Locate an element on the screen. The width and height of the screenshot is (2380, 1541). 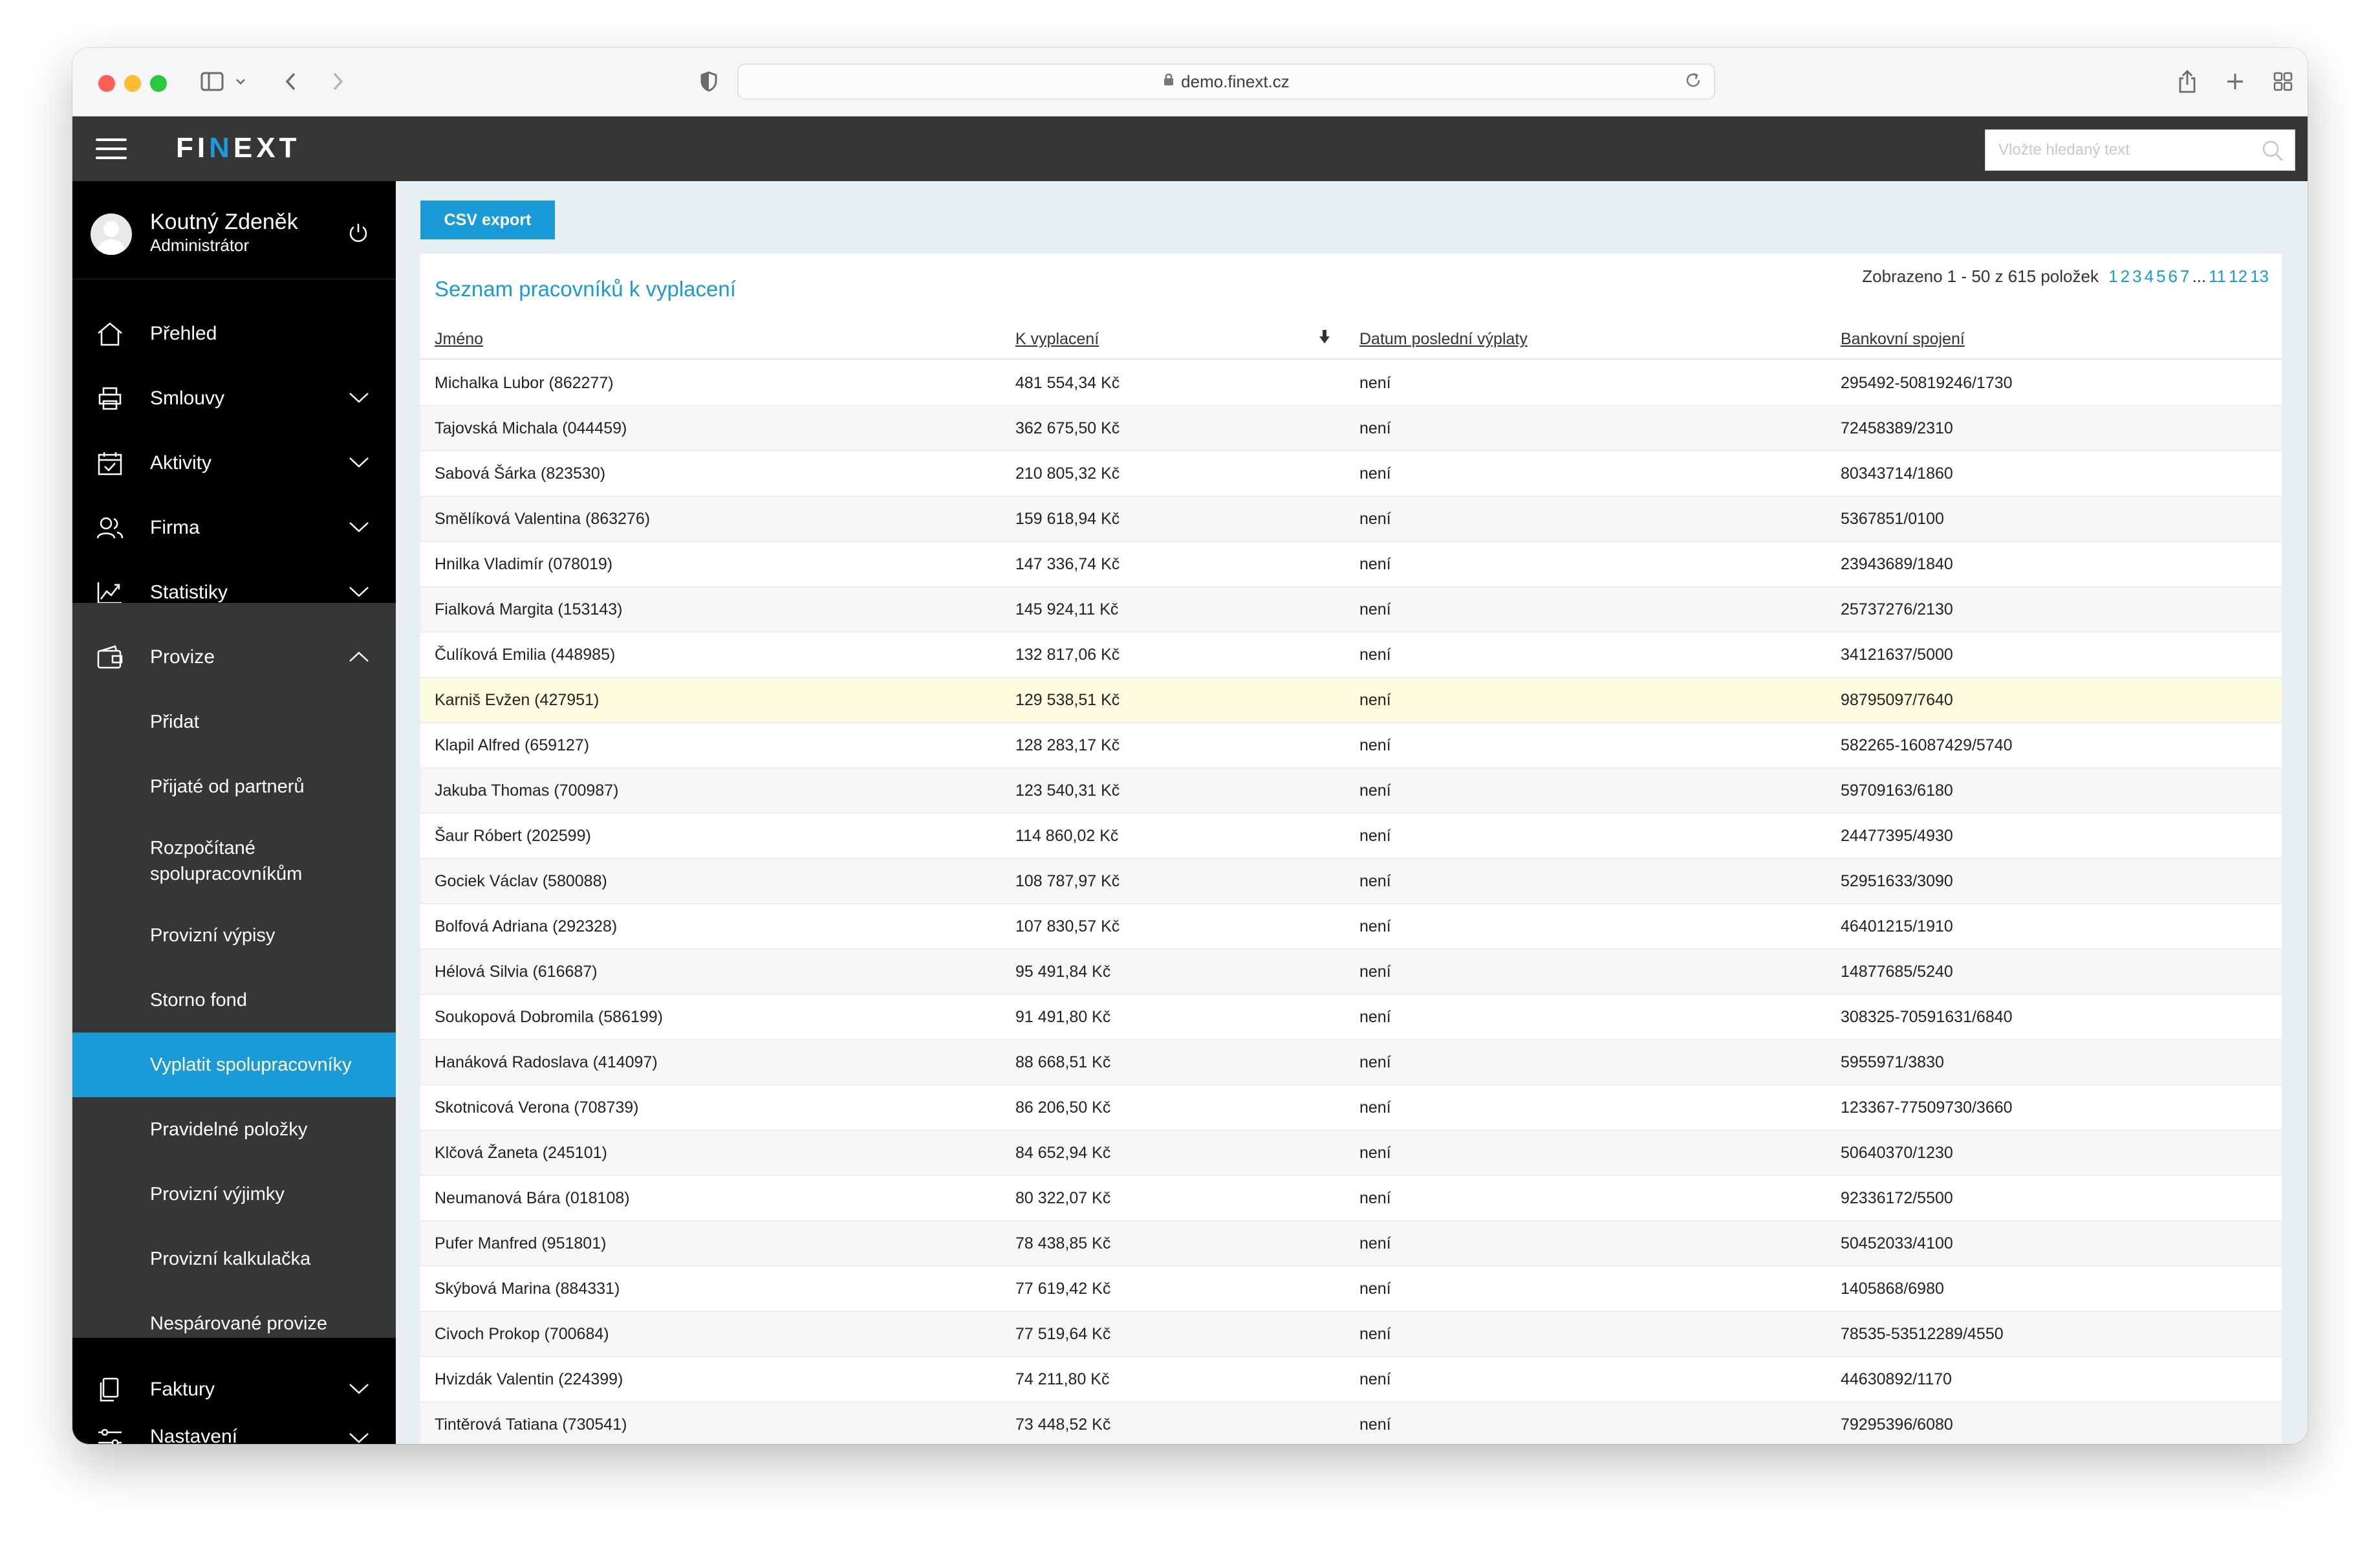
sidebar-subitem-vyplatit: Vyplatit spolupracovníky is located at coordinates (234, 1065).